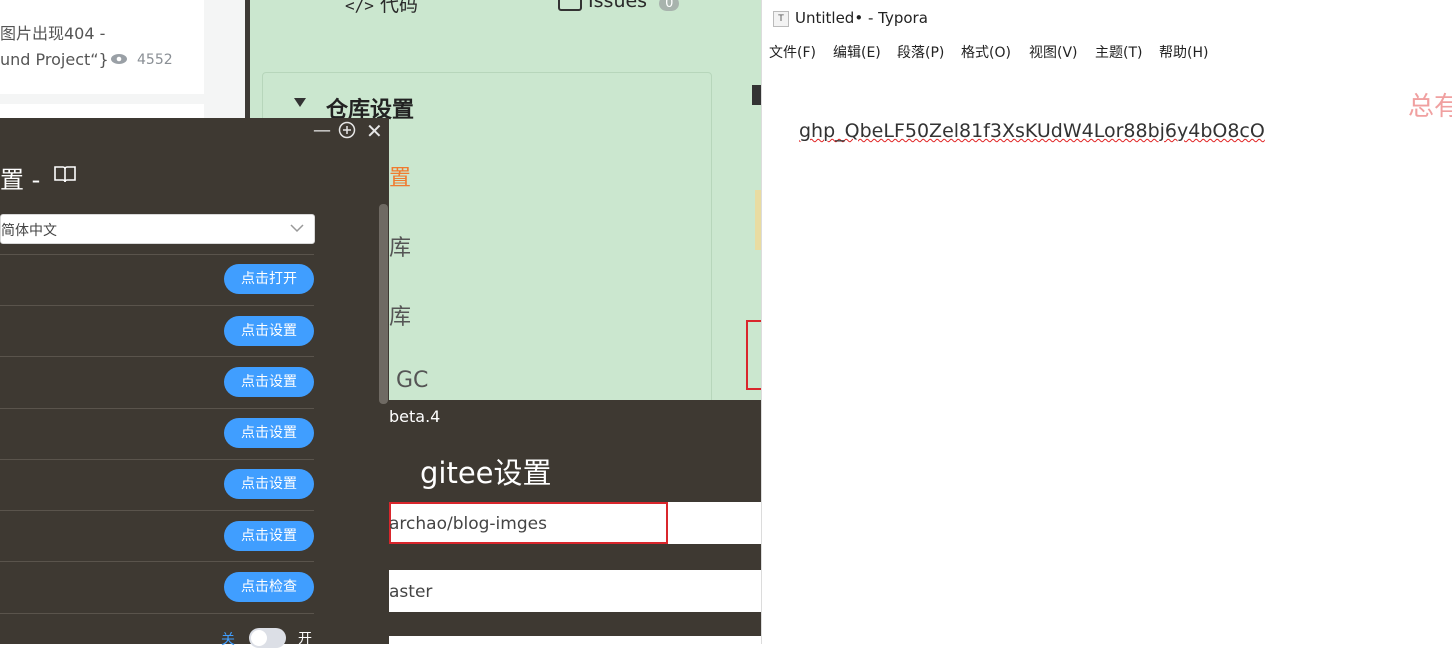 The image size is (1452, 649). Describe the element at coordinates (322, 130) in the screenshot. I see `minimize-icon: —` at that location.